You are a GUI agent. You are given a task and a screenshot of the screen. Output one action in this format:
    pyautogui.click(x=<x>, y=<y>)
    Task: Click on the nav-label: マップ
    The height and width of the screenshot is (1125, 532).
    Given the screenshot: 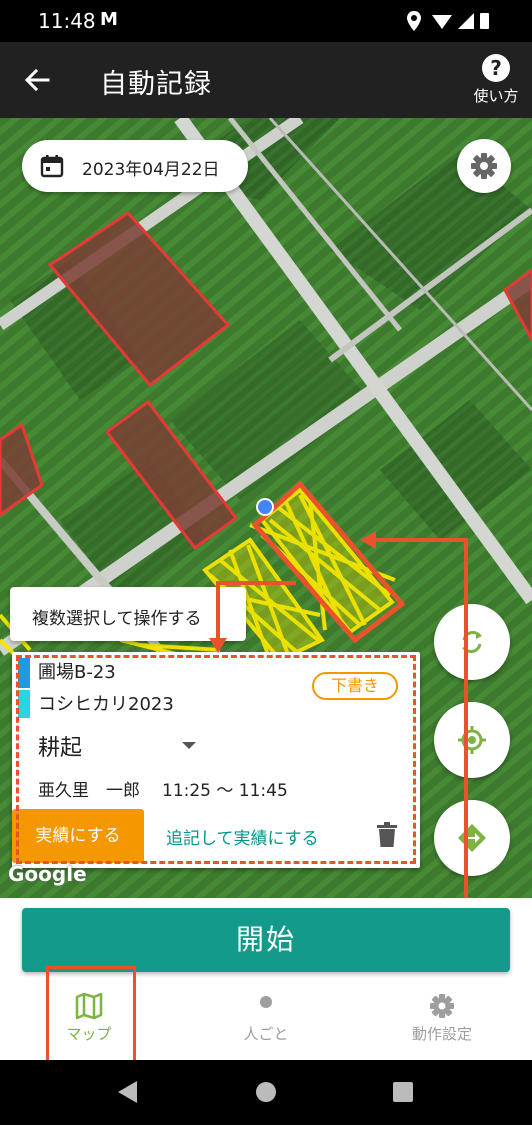 What is the action you would take?
    pyautogui.click(x=89, y=1034)
    